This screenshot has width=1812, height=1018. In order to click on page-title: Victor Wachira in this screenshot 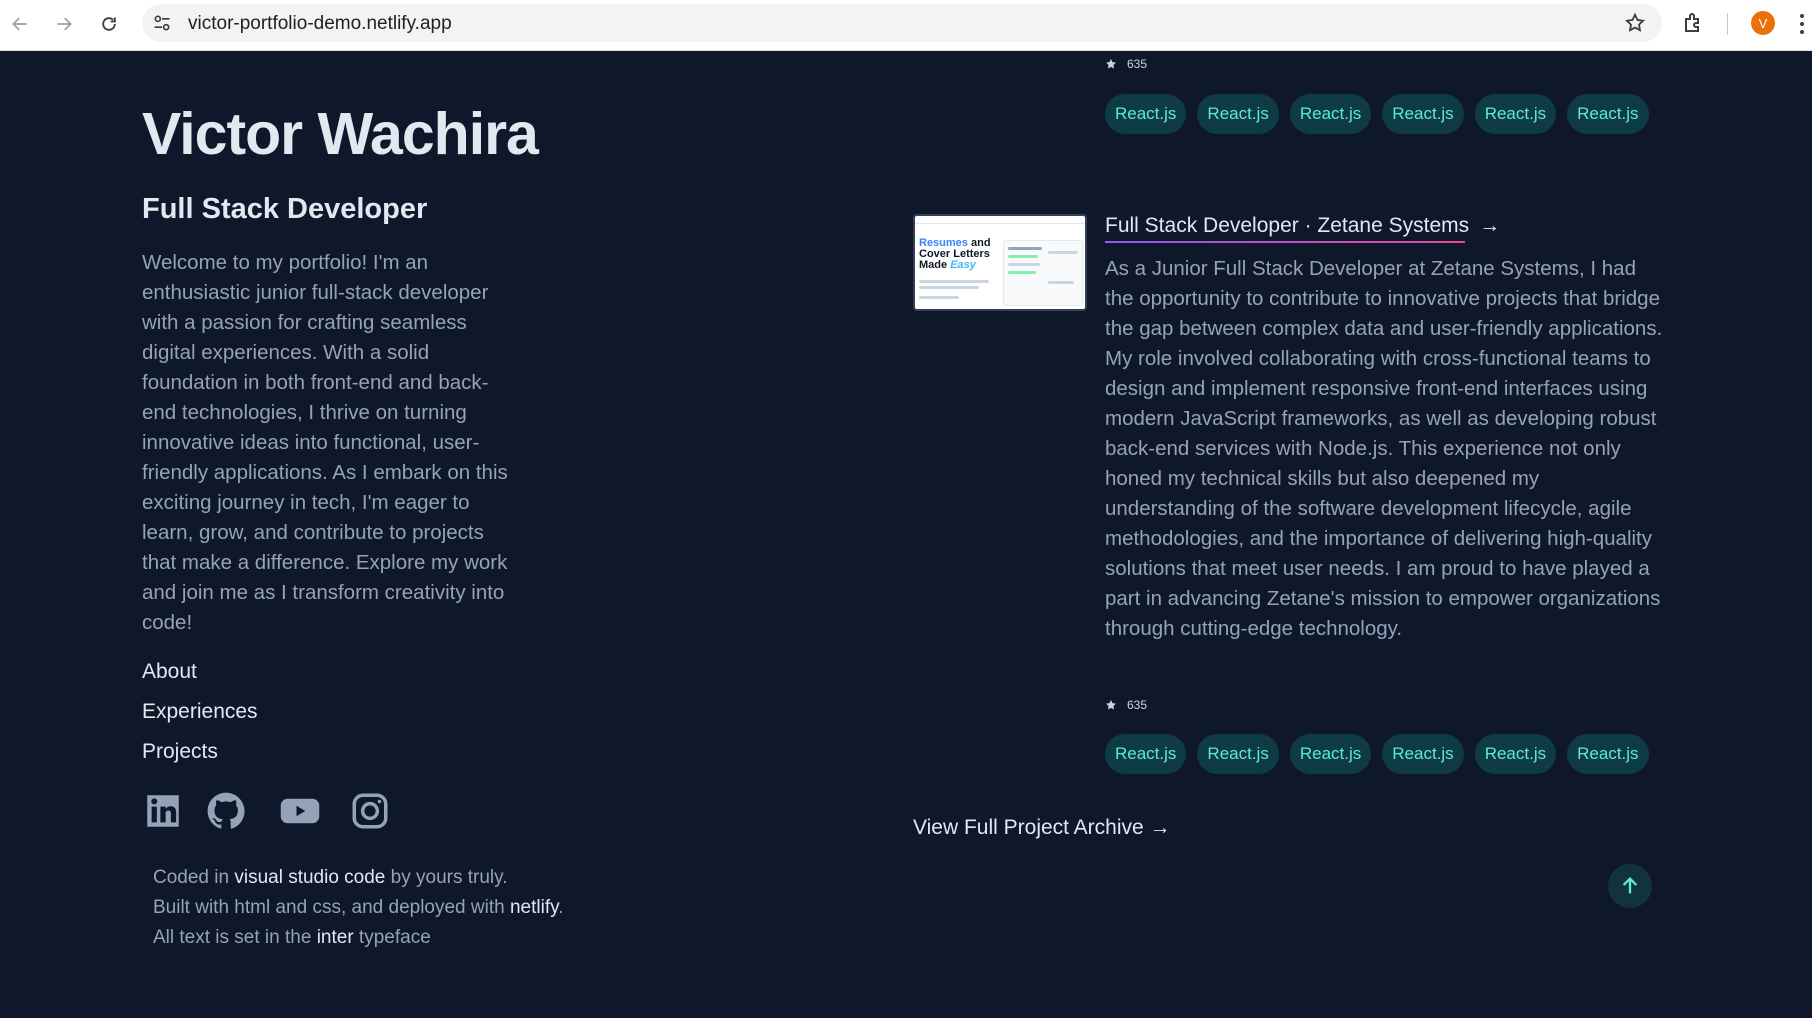, I will do `click(340, 134)`.